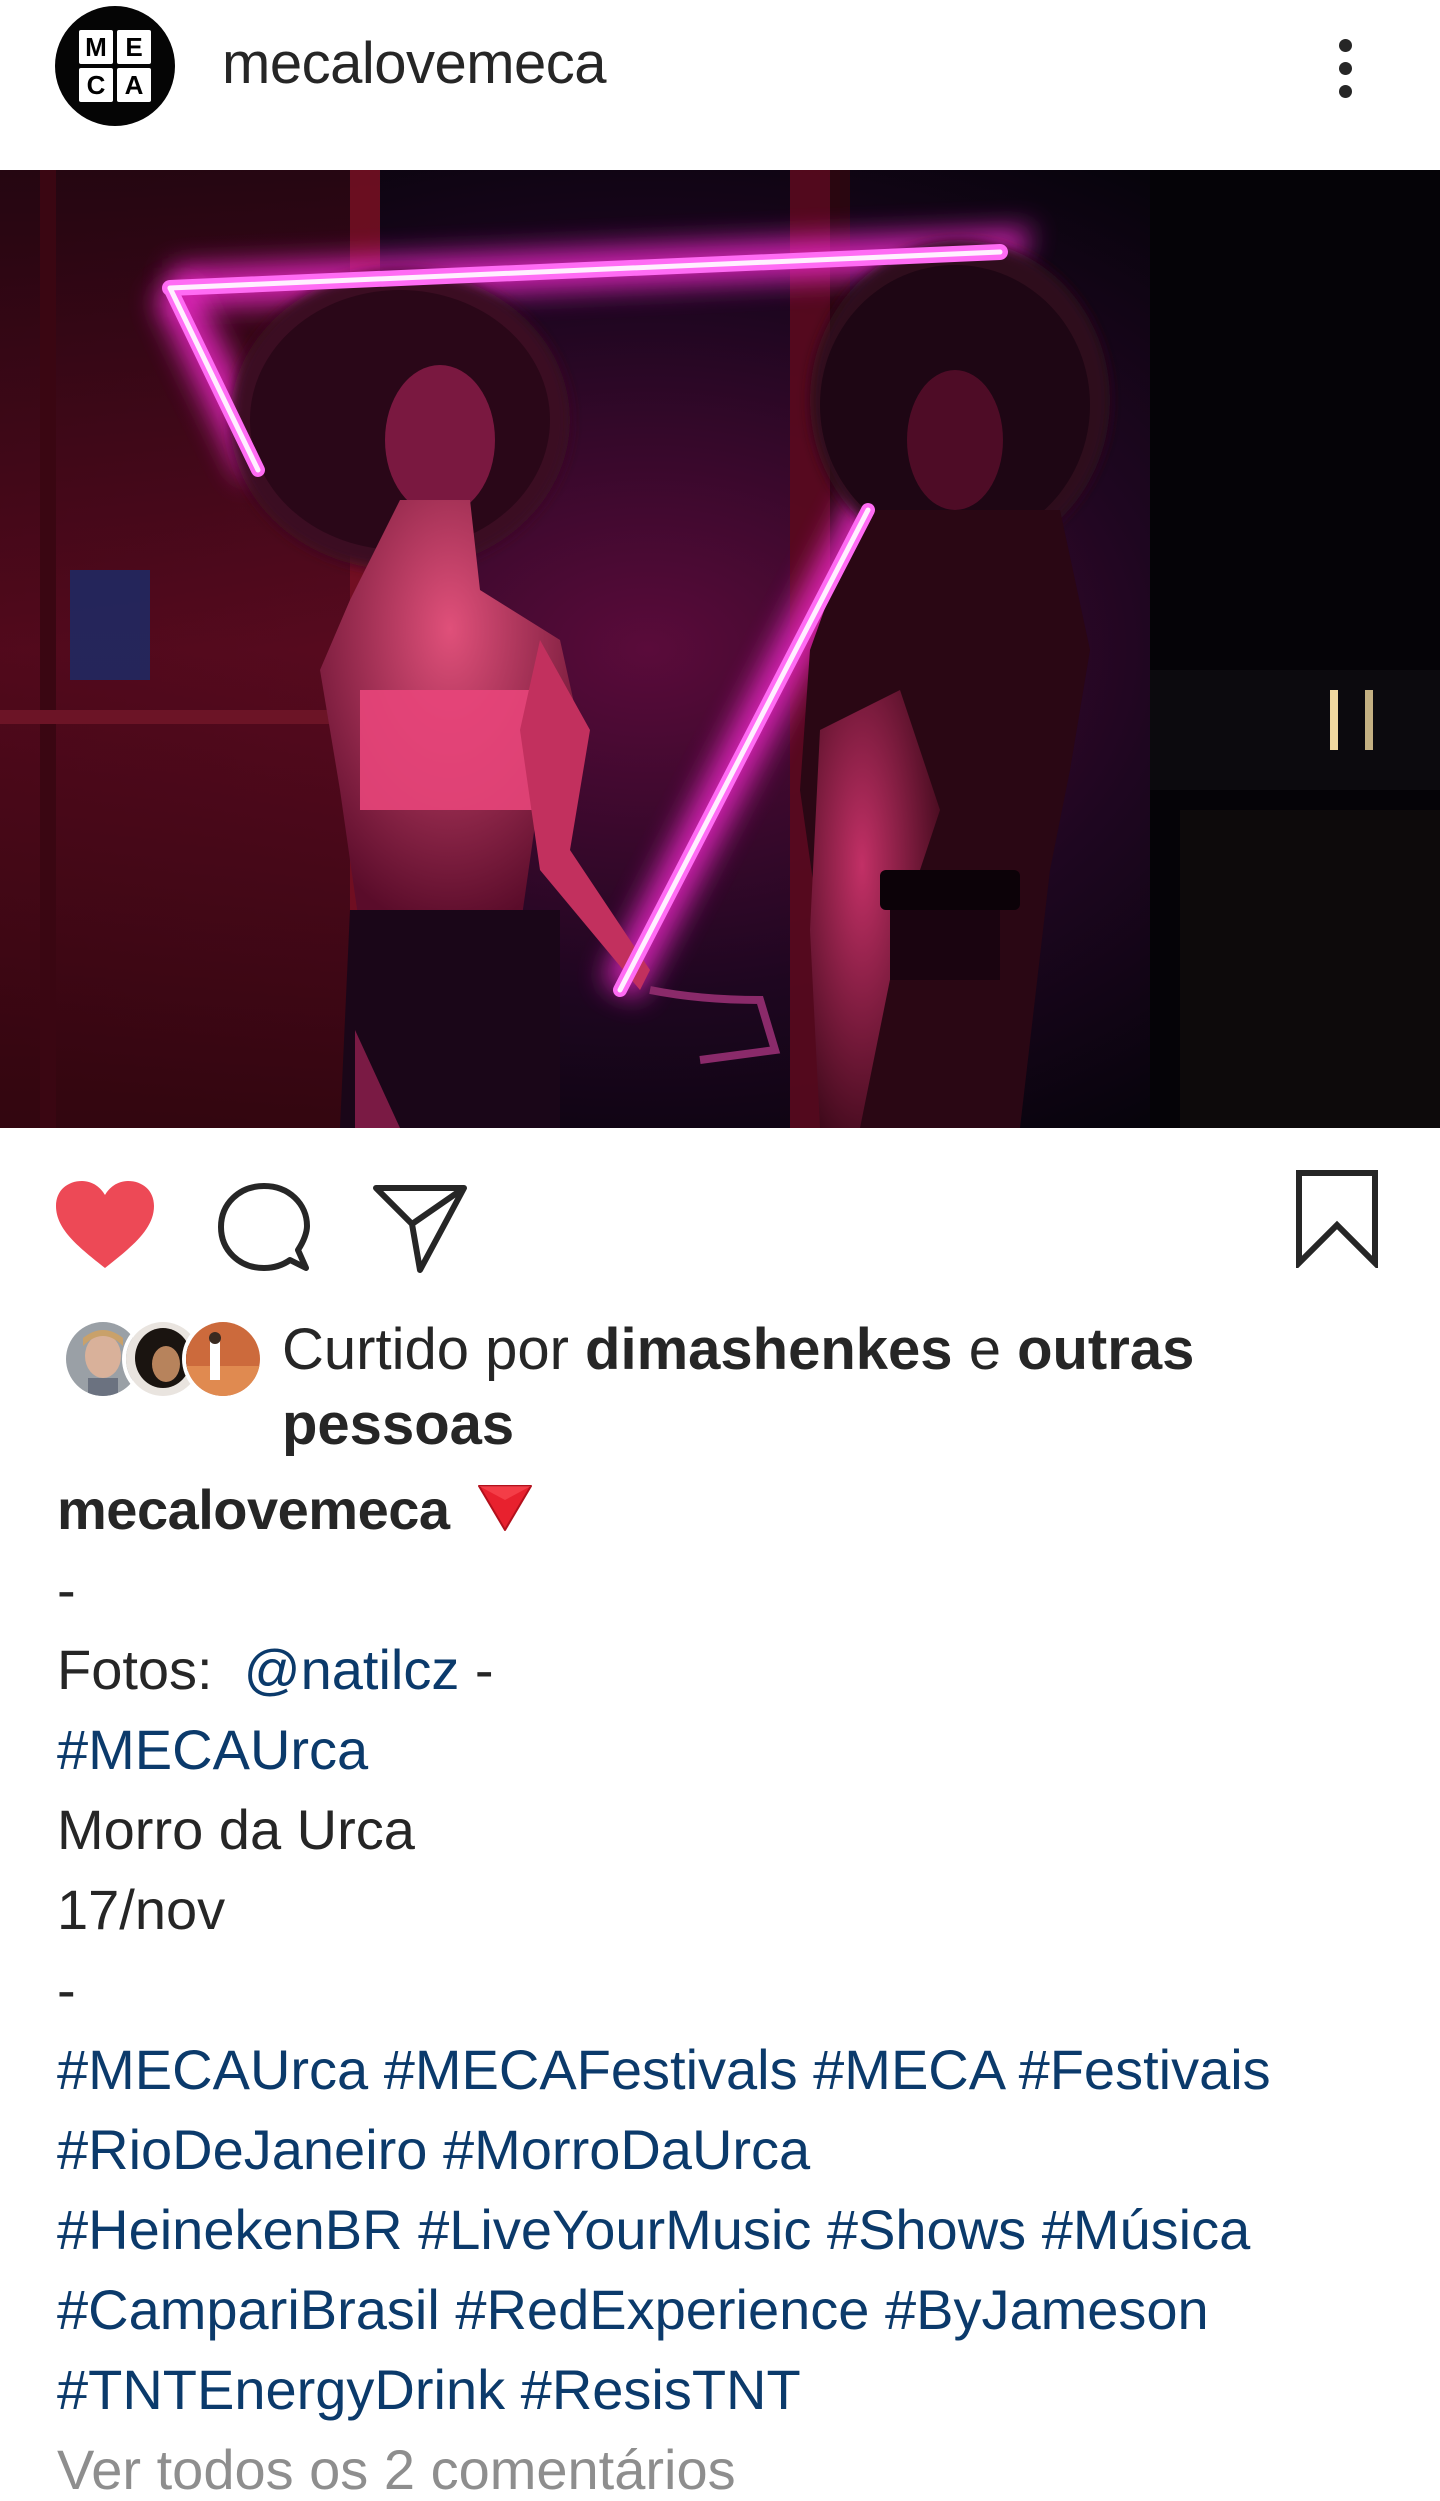 The height and width of the screenshot is (2501, 1440). What do you see at coordinates (352, 1669) in the screenshot?
I see `photographer-mention: @natilcz` at bounding box center [352, 1669].